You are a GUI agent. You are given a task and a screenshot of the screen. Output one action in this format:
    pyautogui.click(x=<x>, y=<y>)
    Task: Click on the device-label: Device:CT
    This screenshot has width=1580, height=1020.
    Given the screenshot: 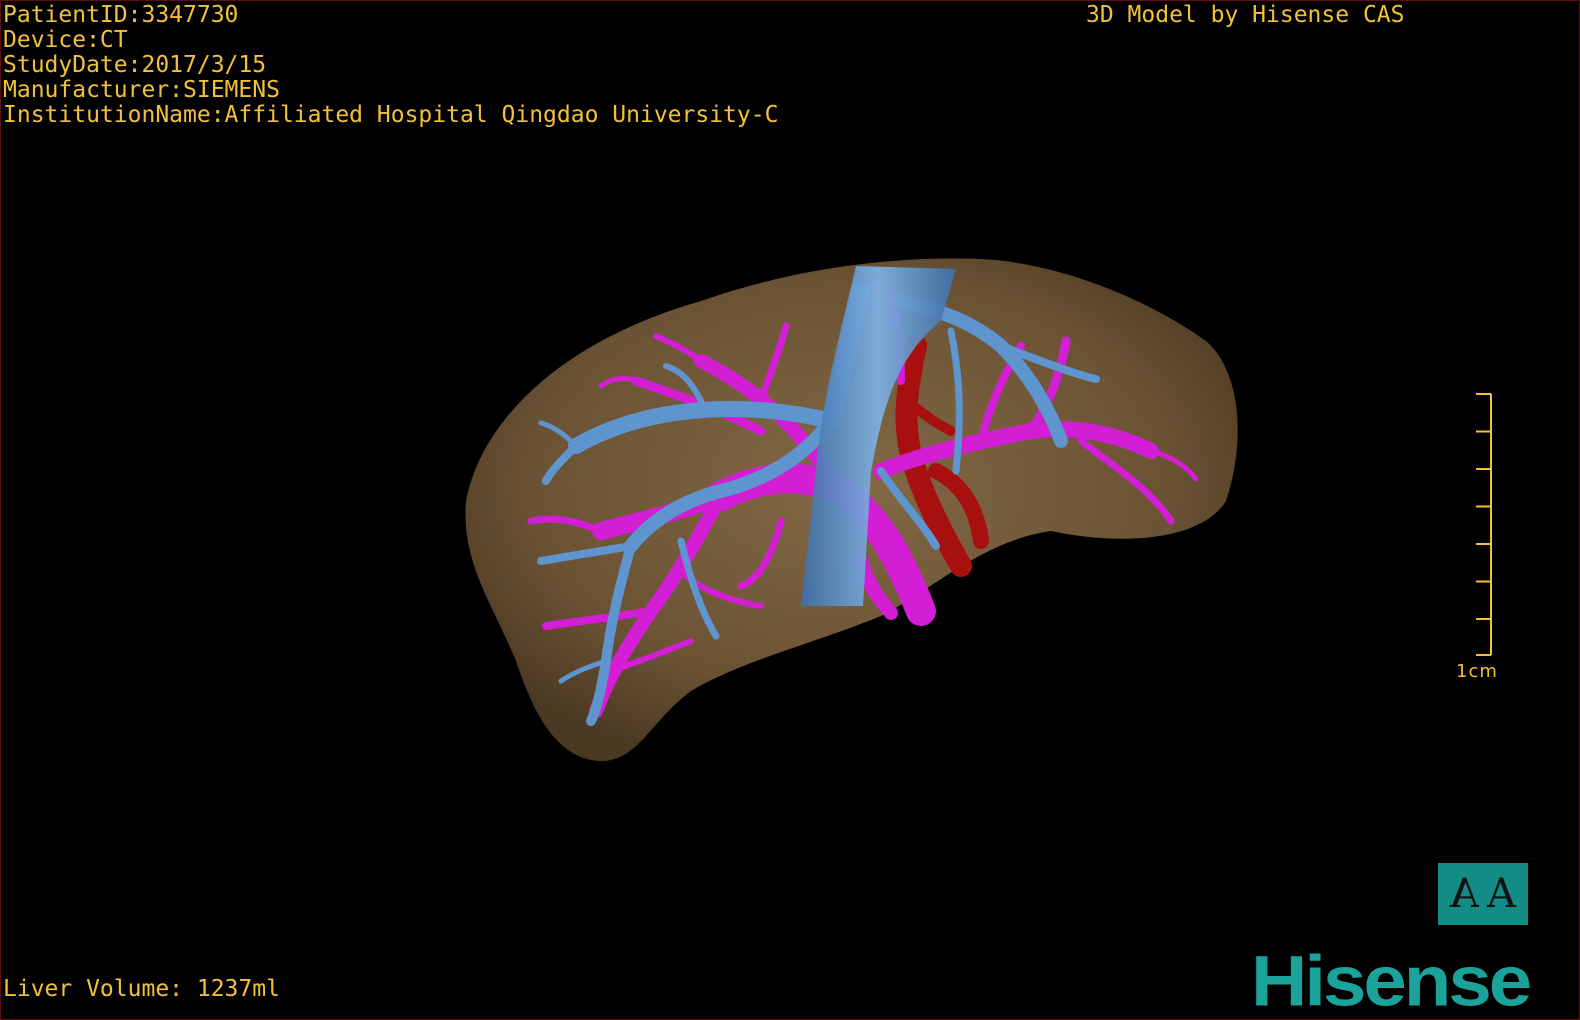 What is the action you would take?
    pyautogui.click(x=65, y=40)
    